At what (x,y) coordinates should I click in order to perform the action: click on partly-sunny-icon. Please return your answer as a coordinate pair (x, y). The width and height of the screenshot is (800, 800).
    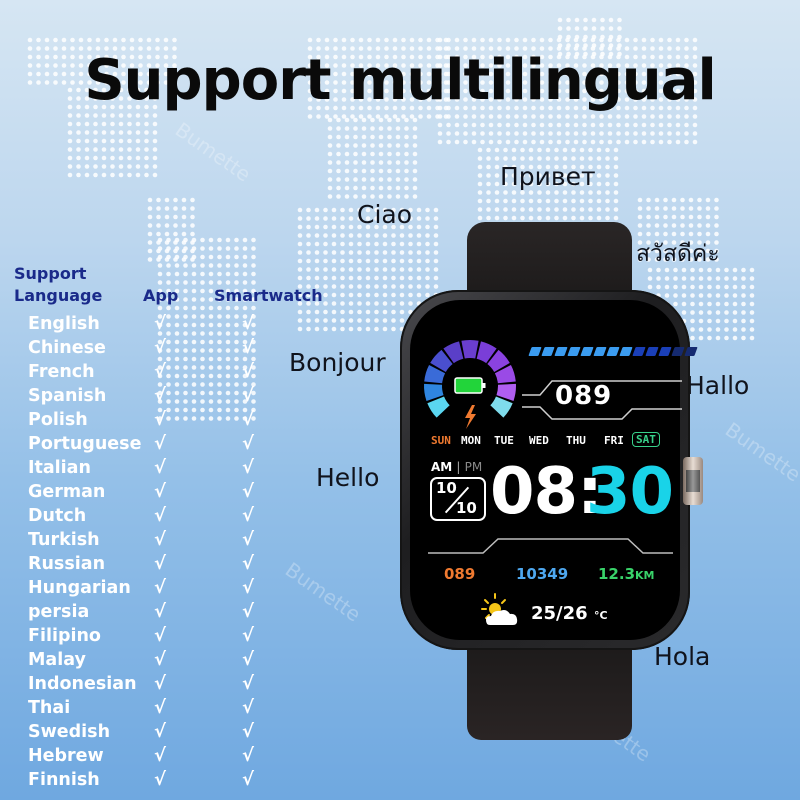
    Looking at the image, I should click on (499, 609).